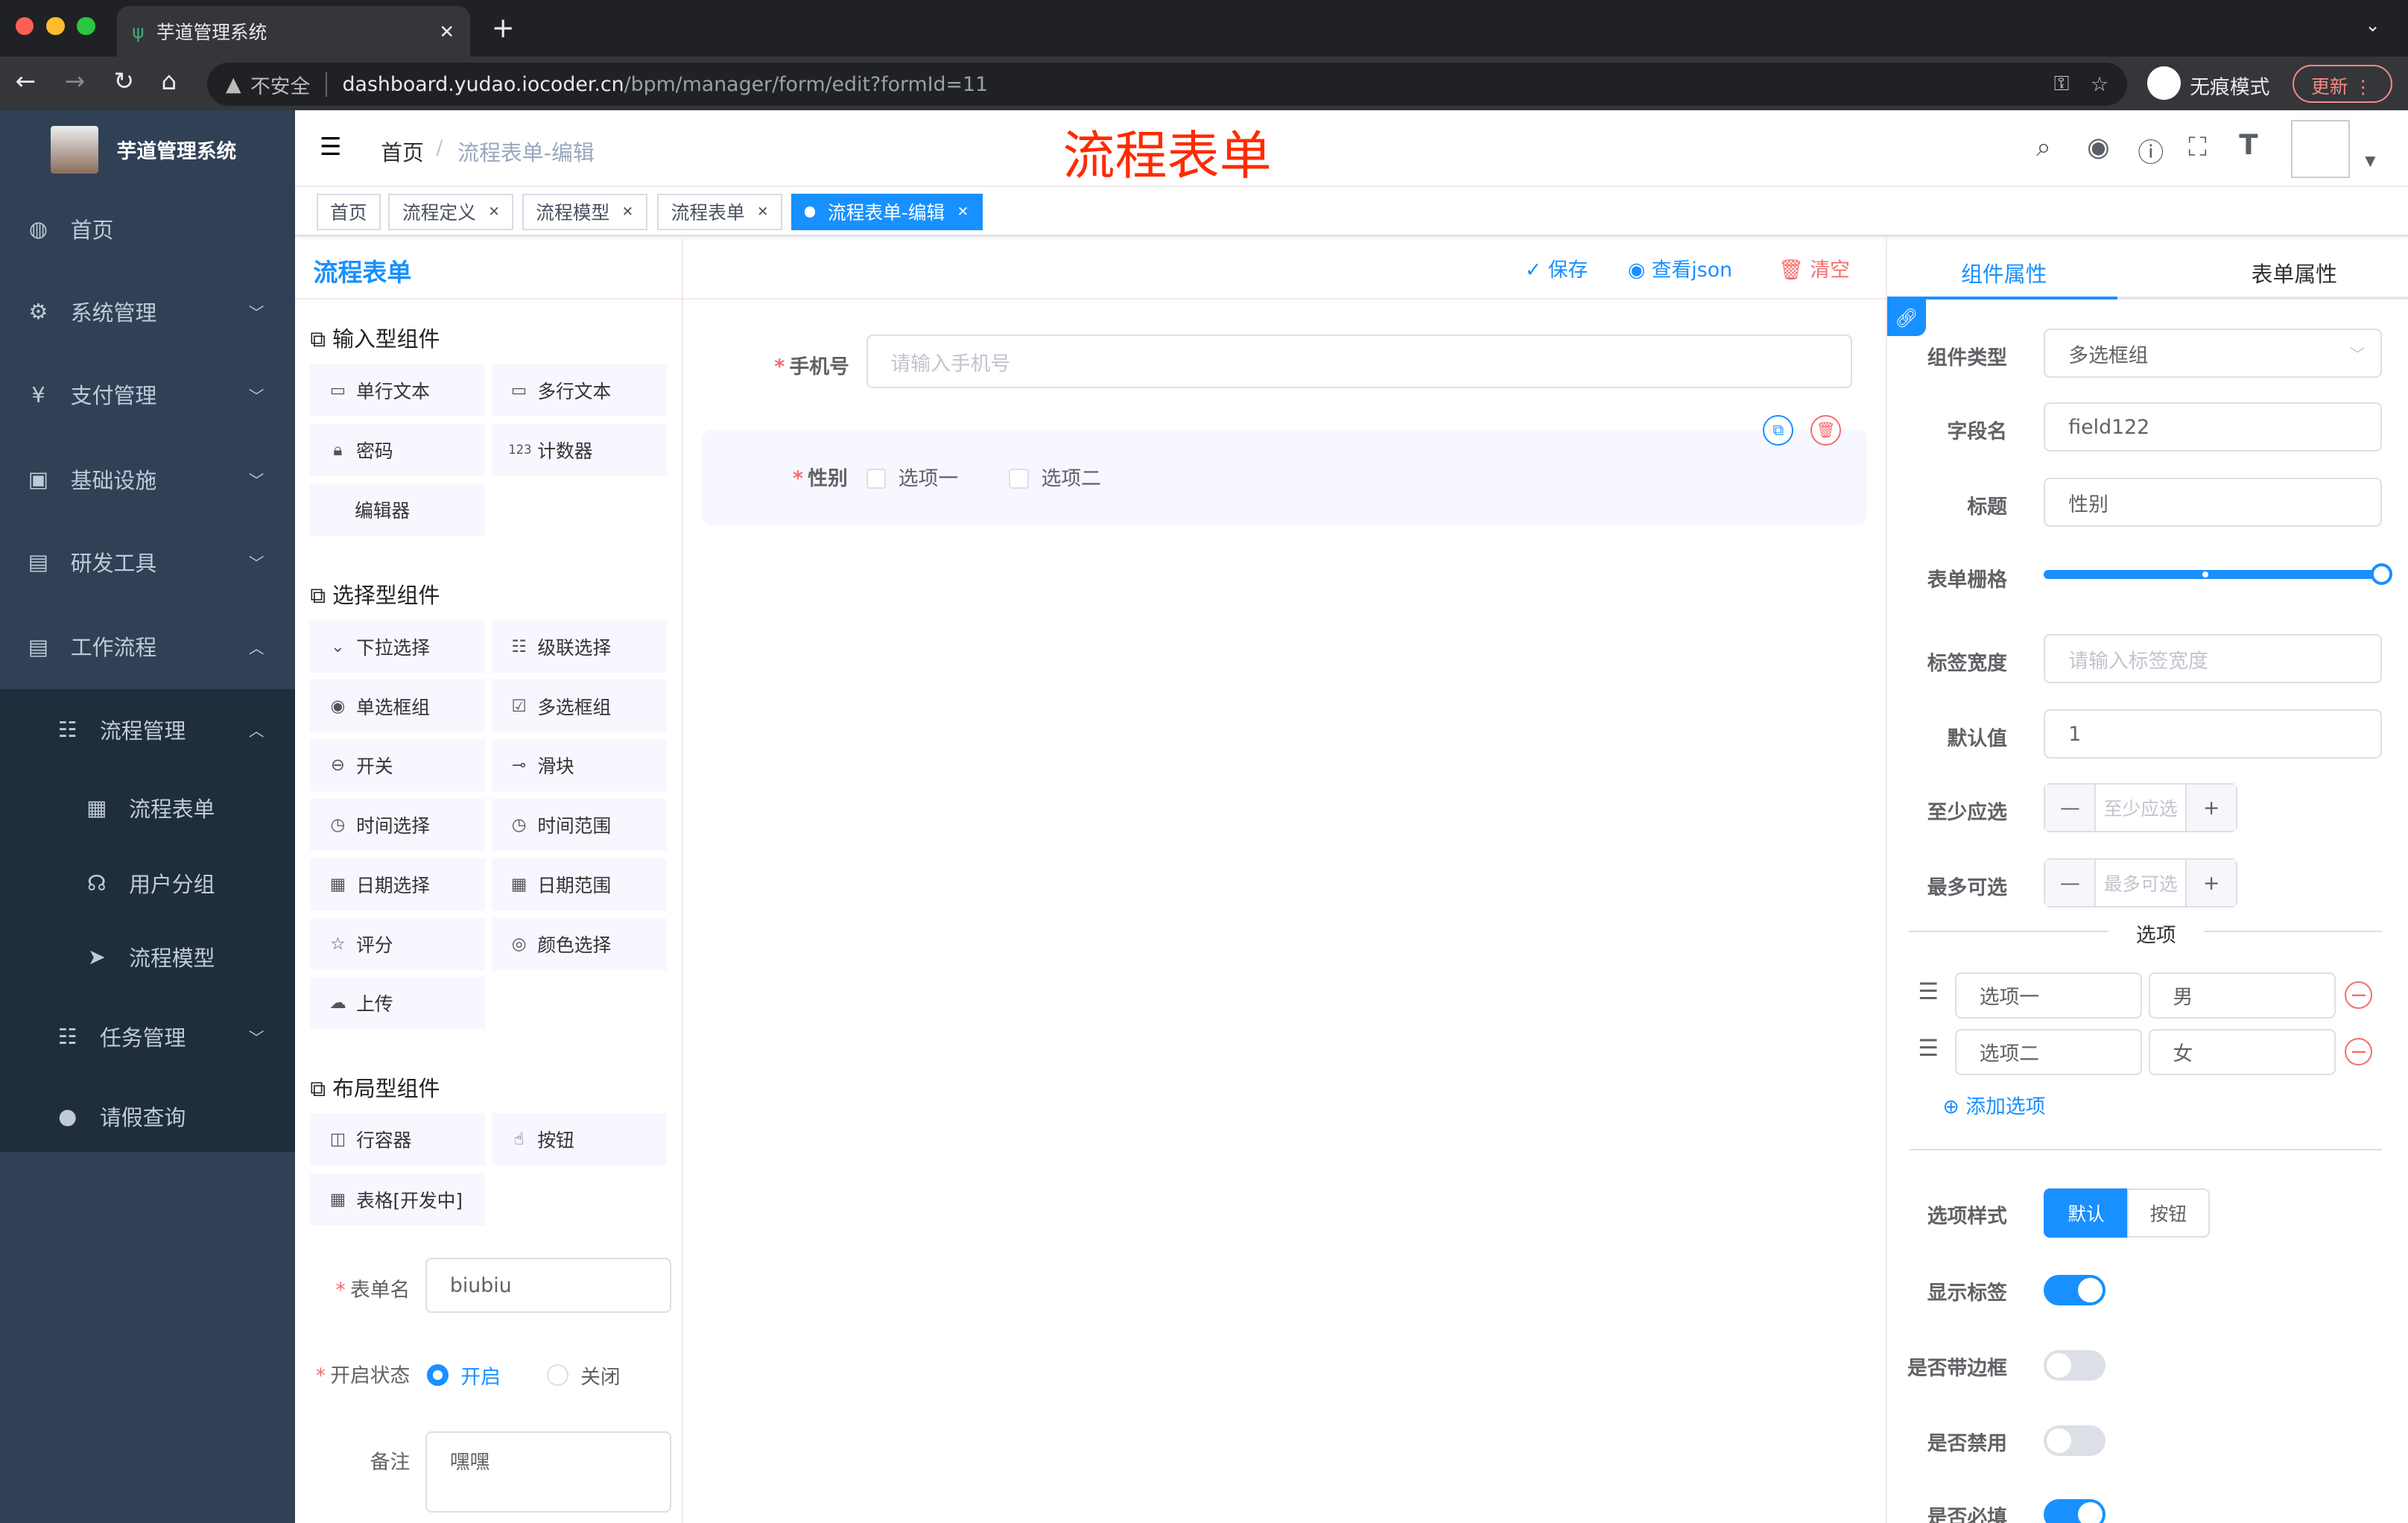 The height and width of the screenshot is (1523, 2408). Describe the element at coordinates (86, 26) in the screenshot. I see `maximize-window-button` at that location.